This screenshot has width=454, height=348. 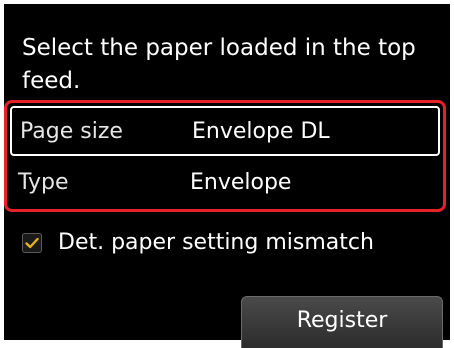 What do you see at coordinates (342, 322) in the screenshot?
I see `register-button: Register` at bounding box center [342, 322].